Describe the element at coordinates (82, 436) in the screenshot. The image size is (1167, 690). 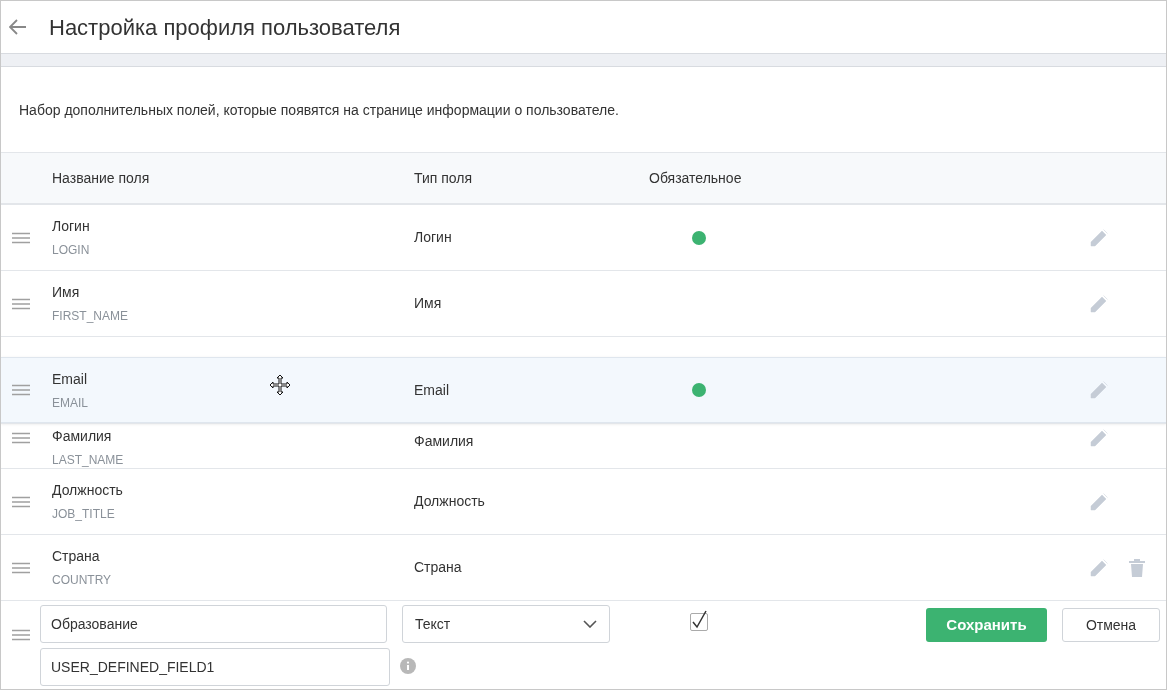
I see `field-name: Фамилия` at that location.